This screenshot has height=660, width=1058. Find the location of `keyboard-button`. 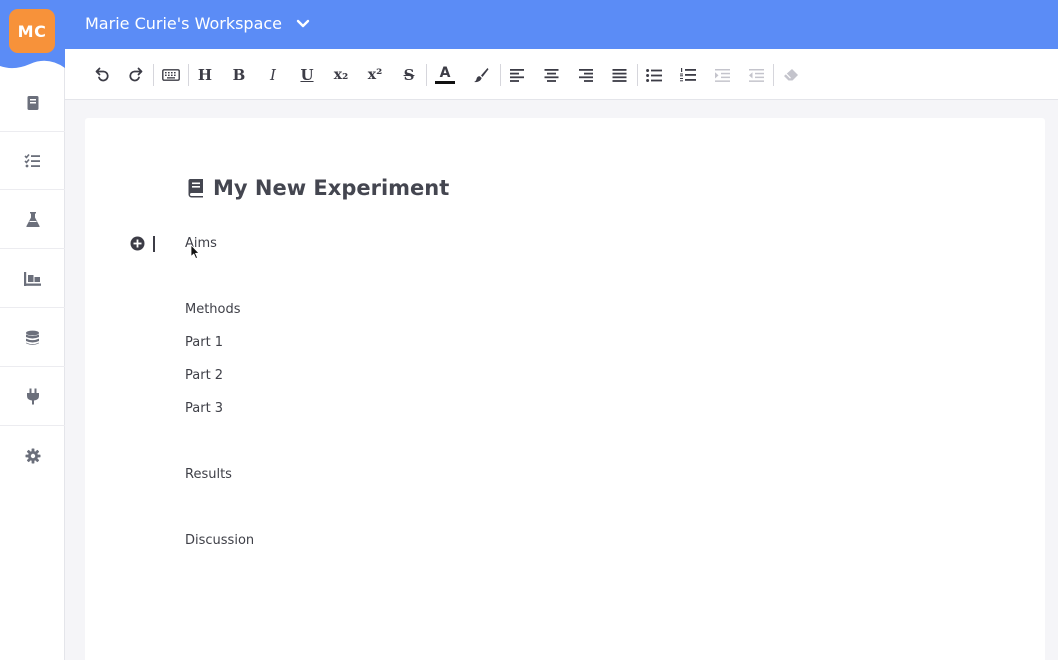

keyboard-button is located at coordinates (171, 75).